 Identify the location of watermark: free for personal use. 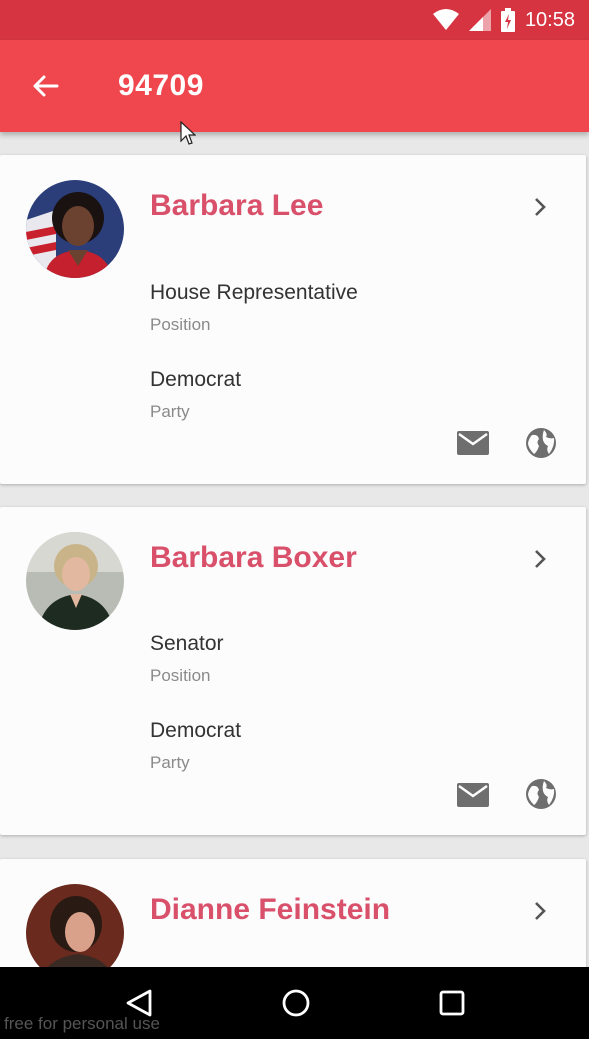
(82, 1023).